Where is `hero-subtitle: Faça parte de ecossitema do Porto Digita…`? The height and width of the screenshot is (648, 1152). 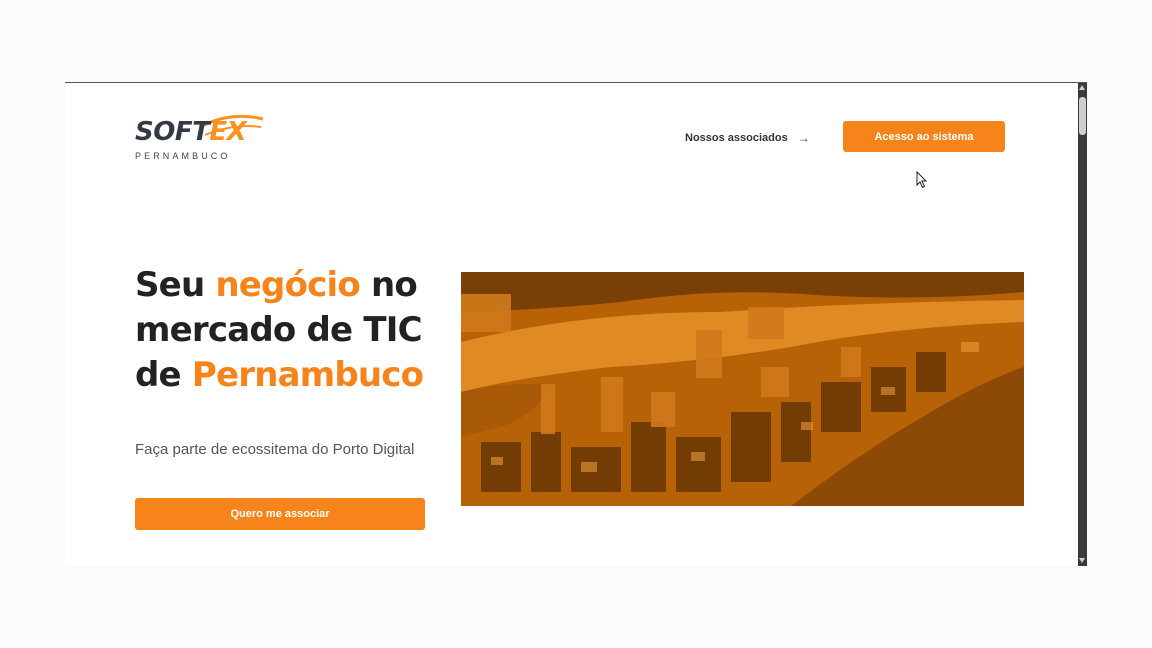 hero-subtitle: Faça parte de ecossitema do Porto Digita… is located at coordinates (275, 449).